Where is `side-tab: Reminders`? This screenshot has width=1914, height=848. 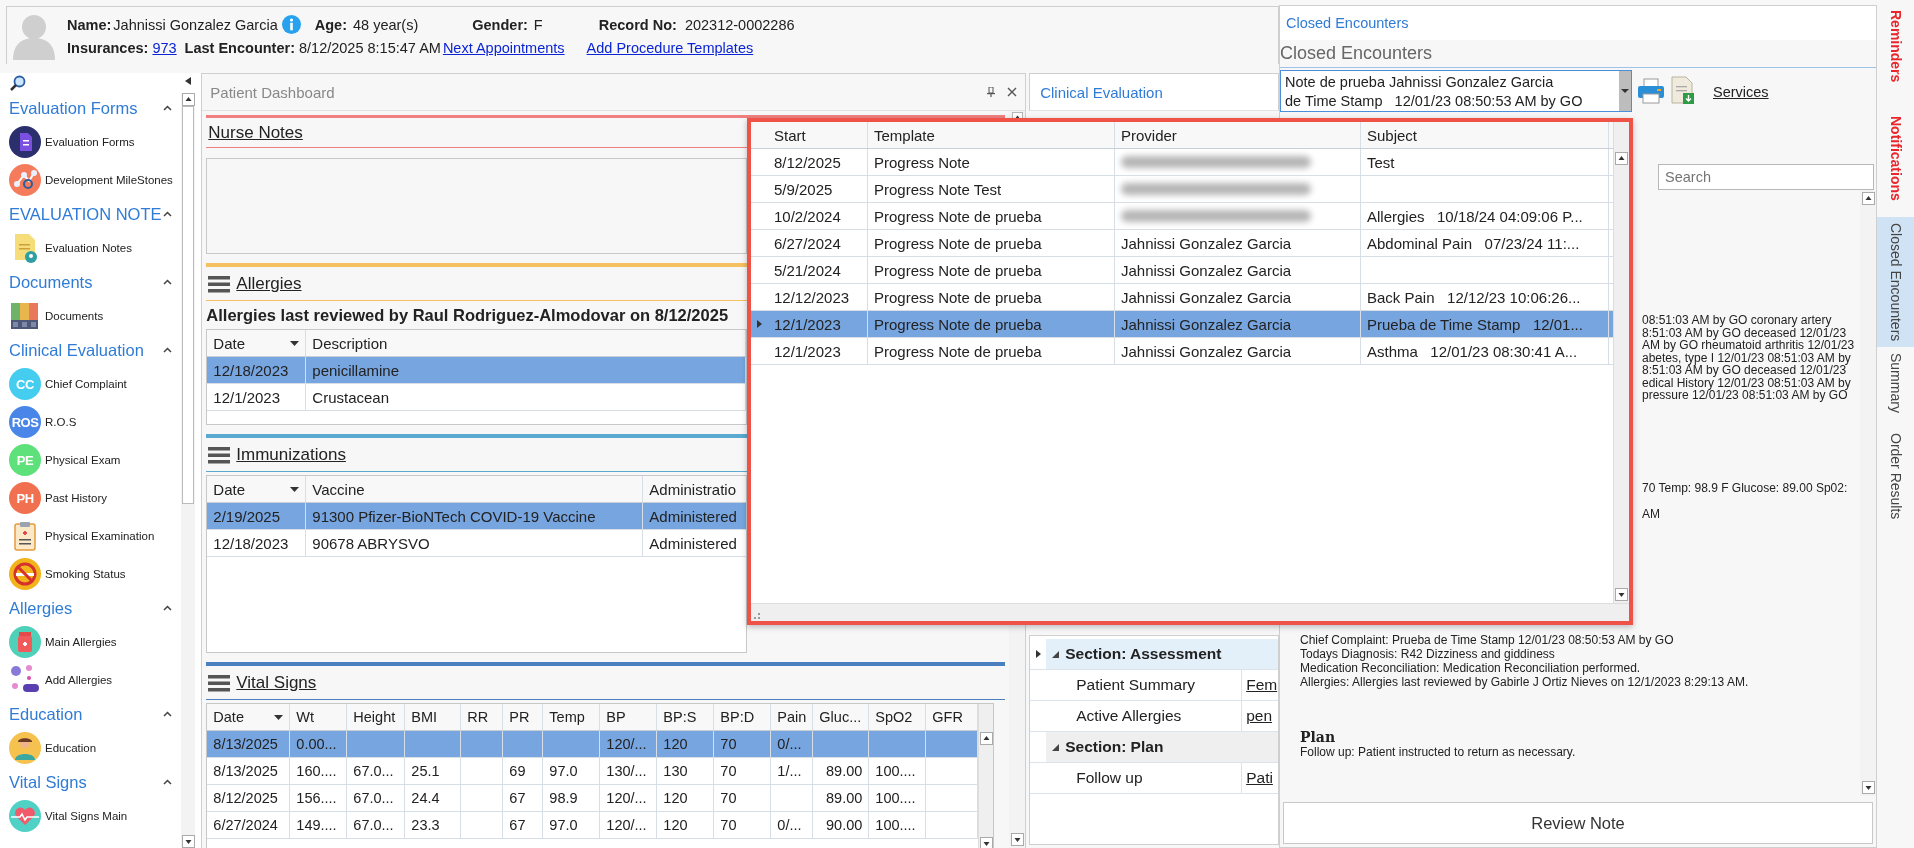
side-tab: Reminders is located at coordinates (1895, 46).